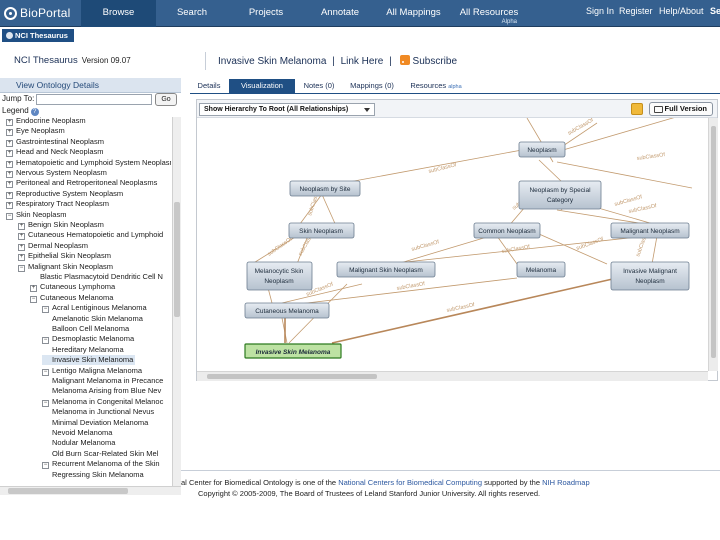 Image resolution: width=720 pixels, height=540 pixels. What do you see at coordinates (102, 381) in the screenshot?
I see `tree-item: Malignant Melanoma in Precance` at bounding box center [102, 381].